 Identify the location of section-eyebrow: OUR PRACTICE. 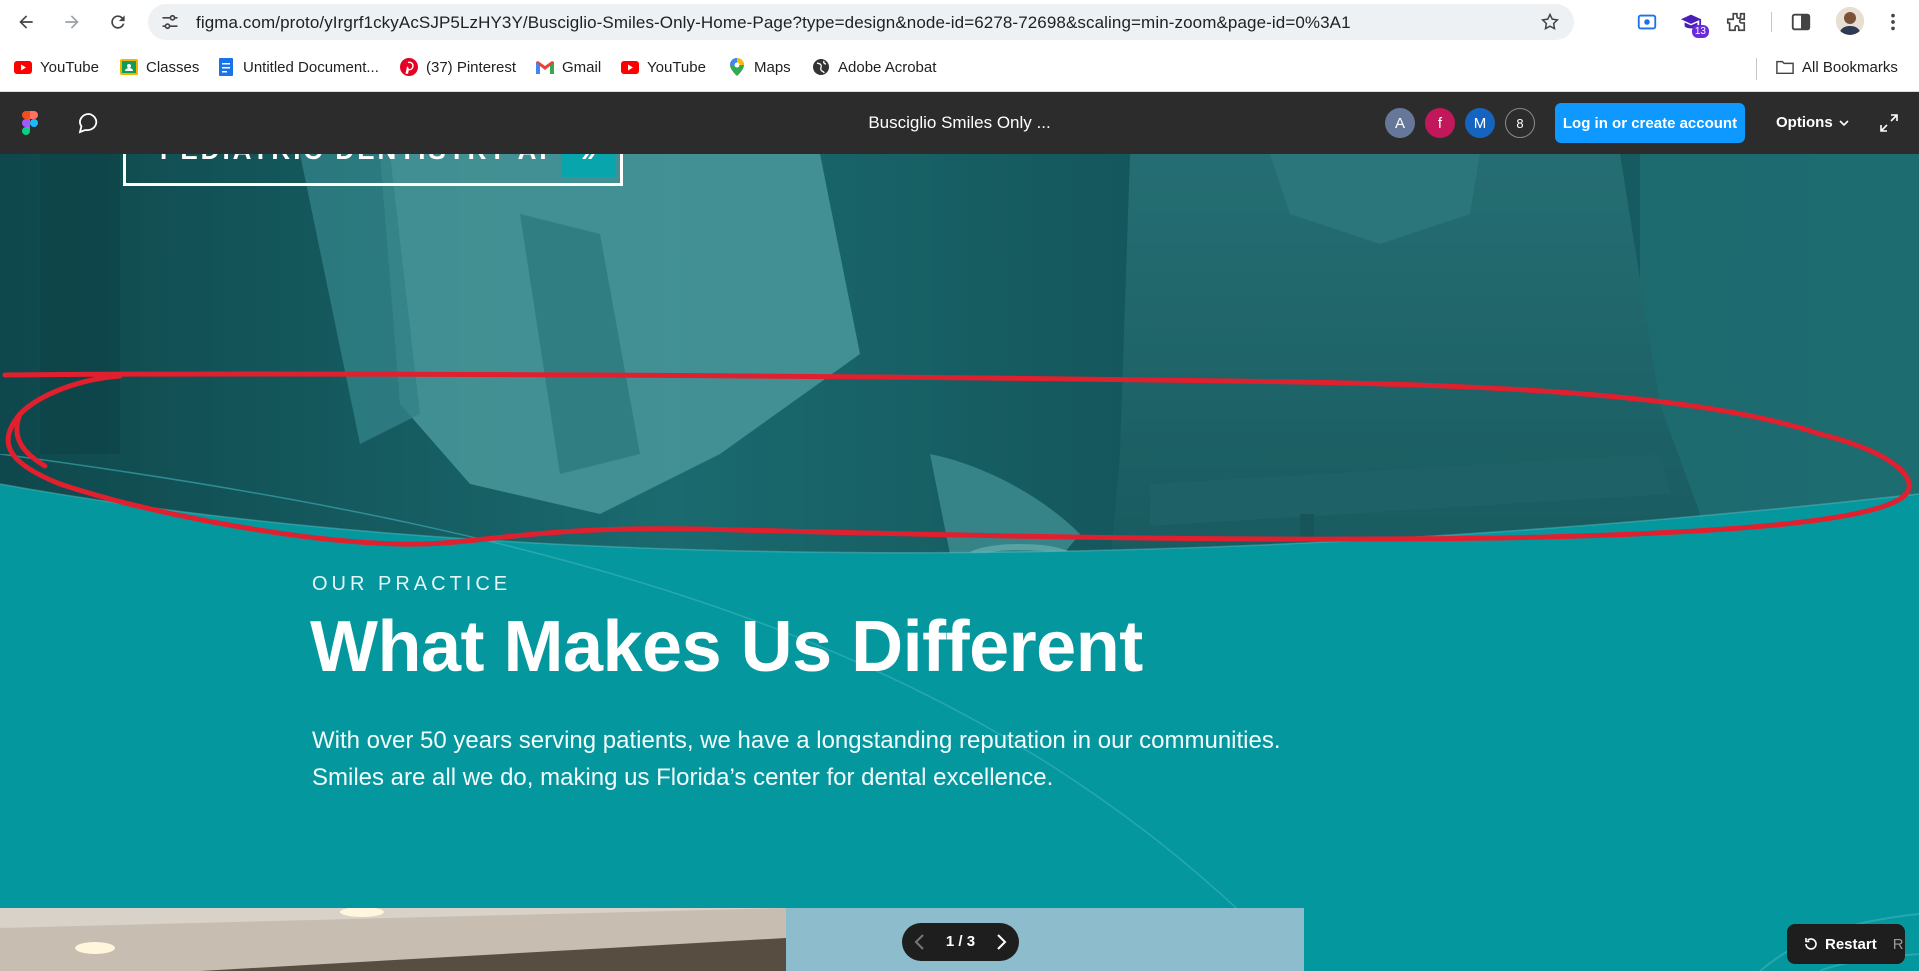
(412, 584).